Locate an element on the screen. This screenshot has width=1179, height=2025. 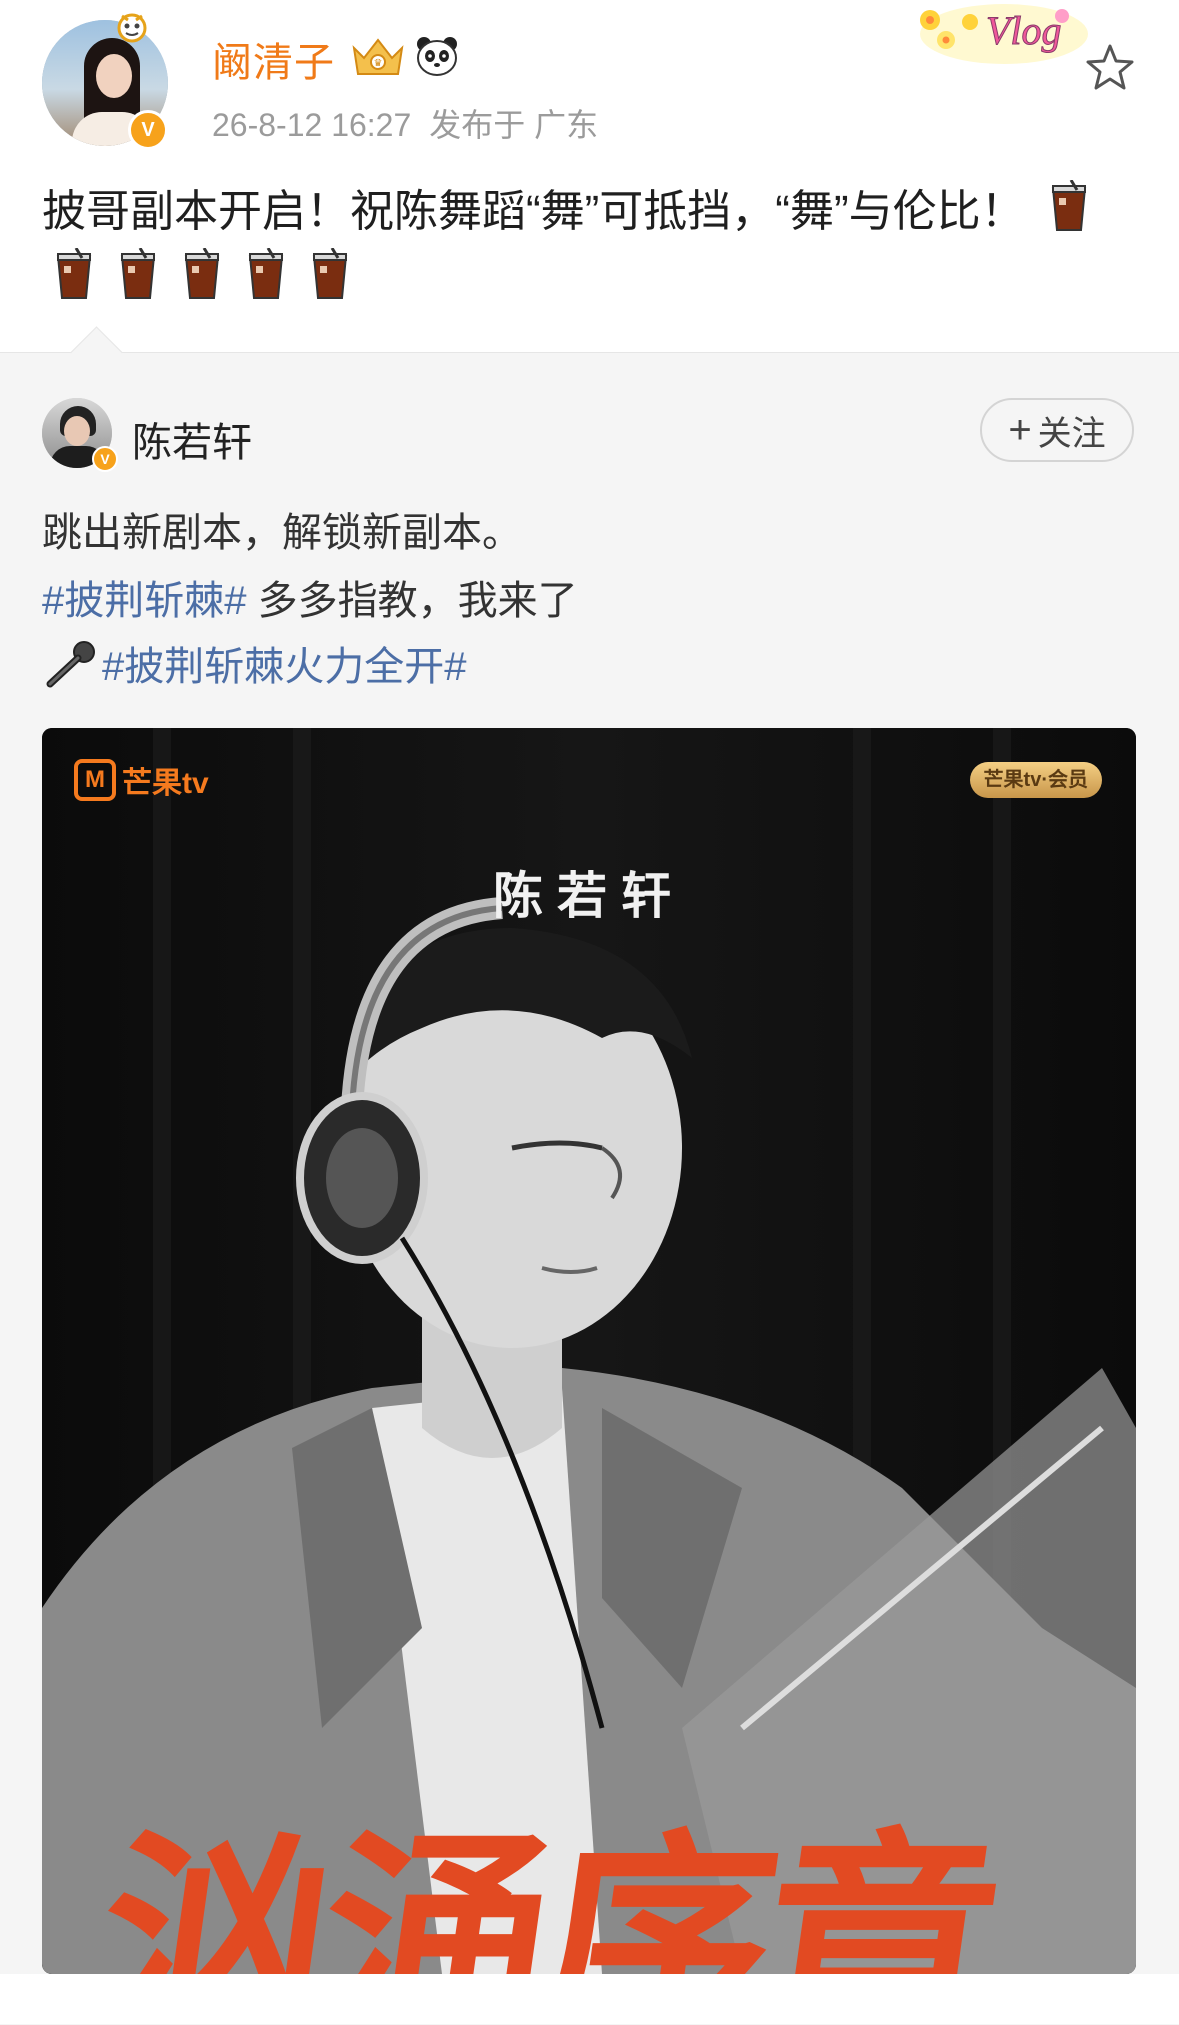
retweet-text-line: #披荆斩棘火力全开# is located at coordinates (254, 663).